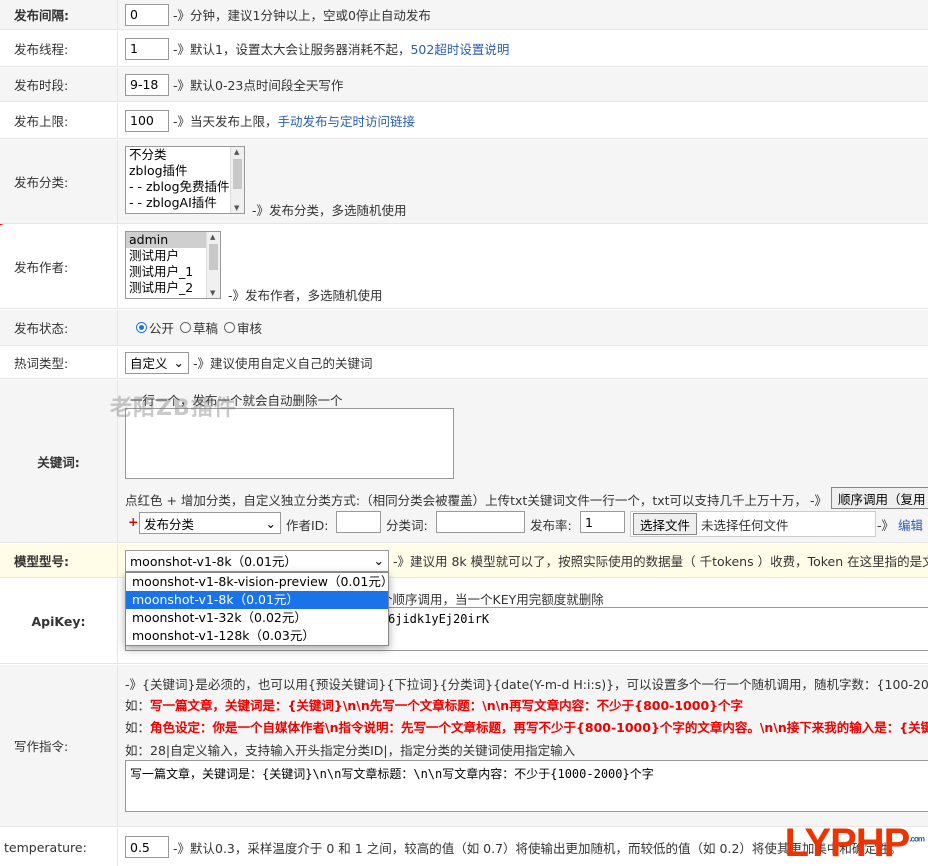 The height and width of the screenshot is (866, 928). What do you see at coordinates (459, 48) in the screenshot?
I see `timeout-help-link: 502超时设置说明` at bounding box center [459, 48].